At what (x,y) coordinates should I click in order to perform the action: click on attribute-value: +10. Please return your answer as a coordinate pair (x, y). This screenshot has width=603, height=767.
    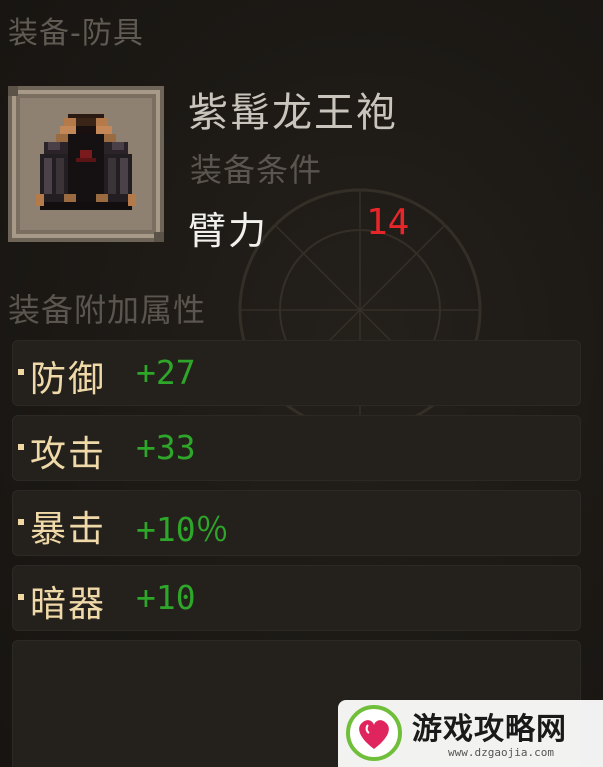
    Looking at the image, I should click on (166, 597).